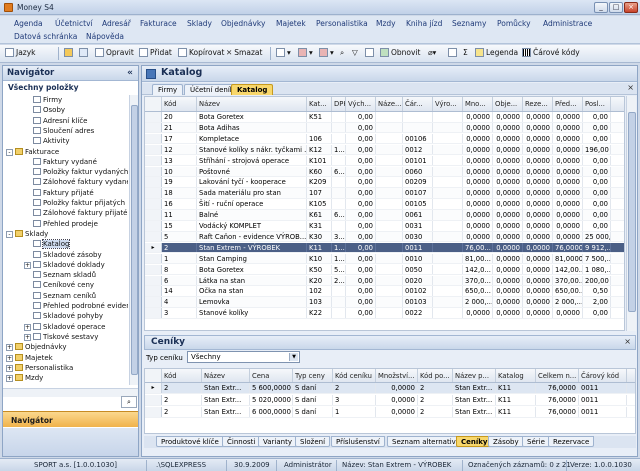  I want to click on column-header: Kód ceníku, so click(354, 375).